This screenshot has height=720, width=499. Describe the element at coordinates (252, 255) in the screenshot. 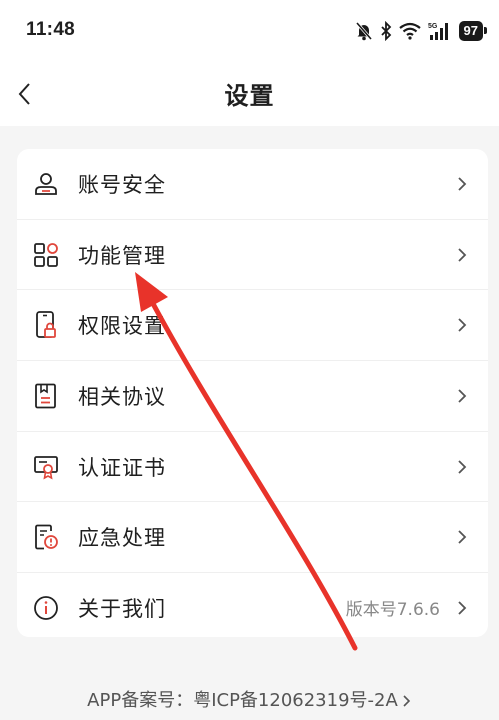

I see `settings-item-feature-management: 功能管理` at that location.